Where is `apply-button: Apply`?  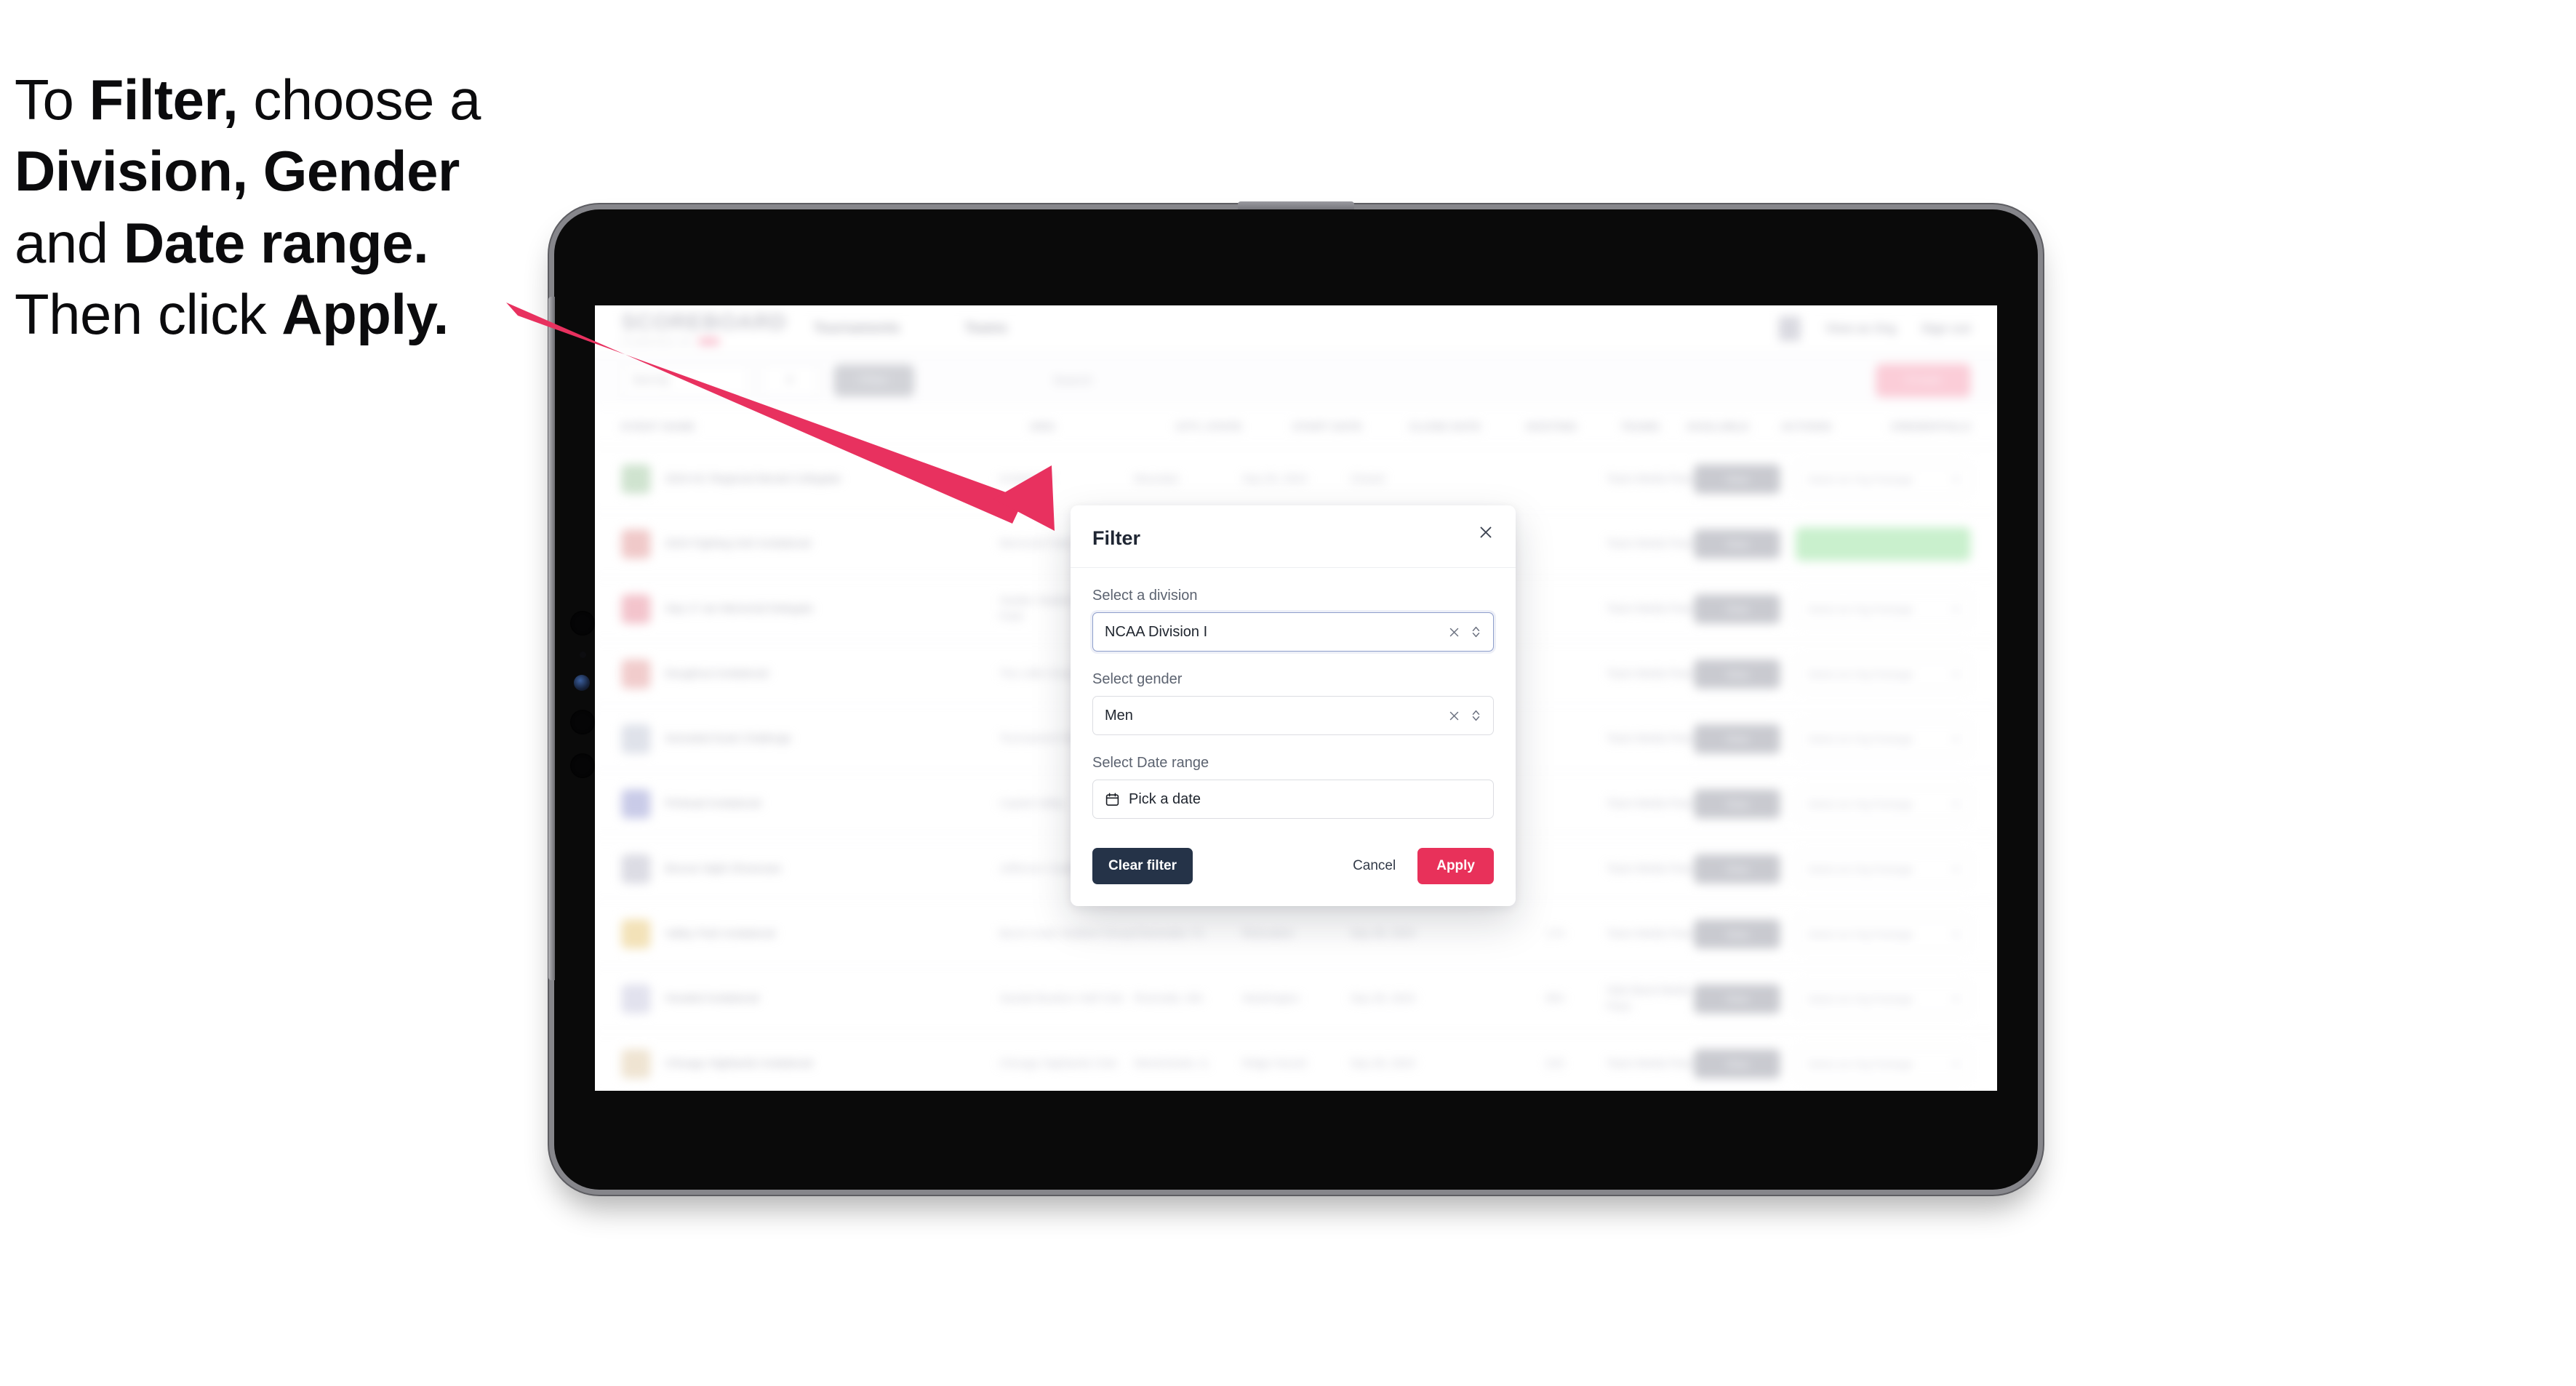
apply-button: Apply is located at coordinates (1455, 866).